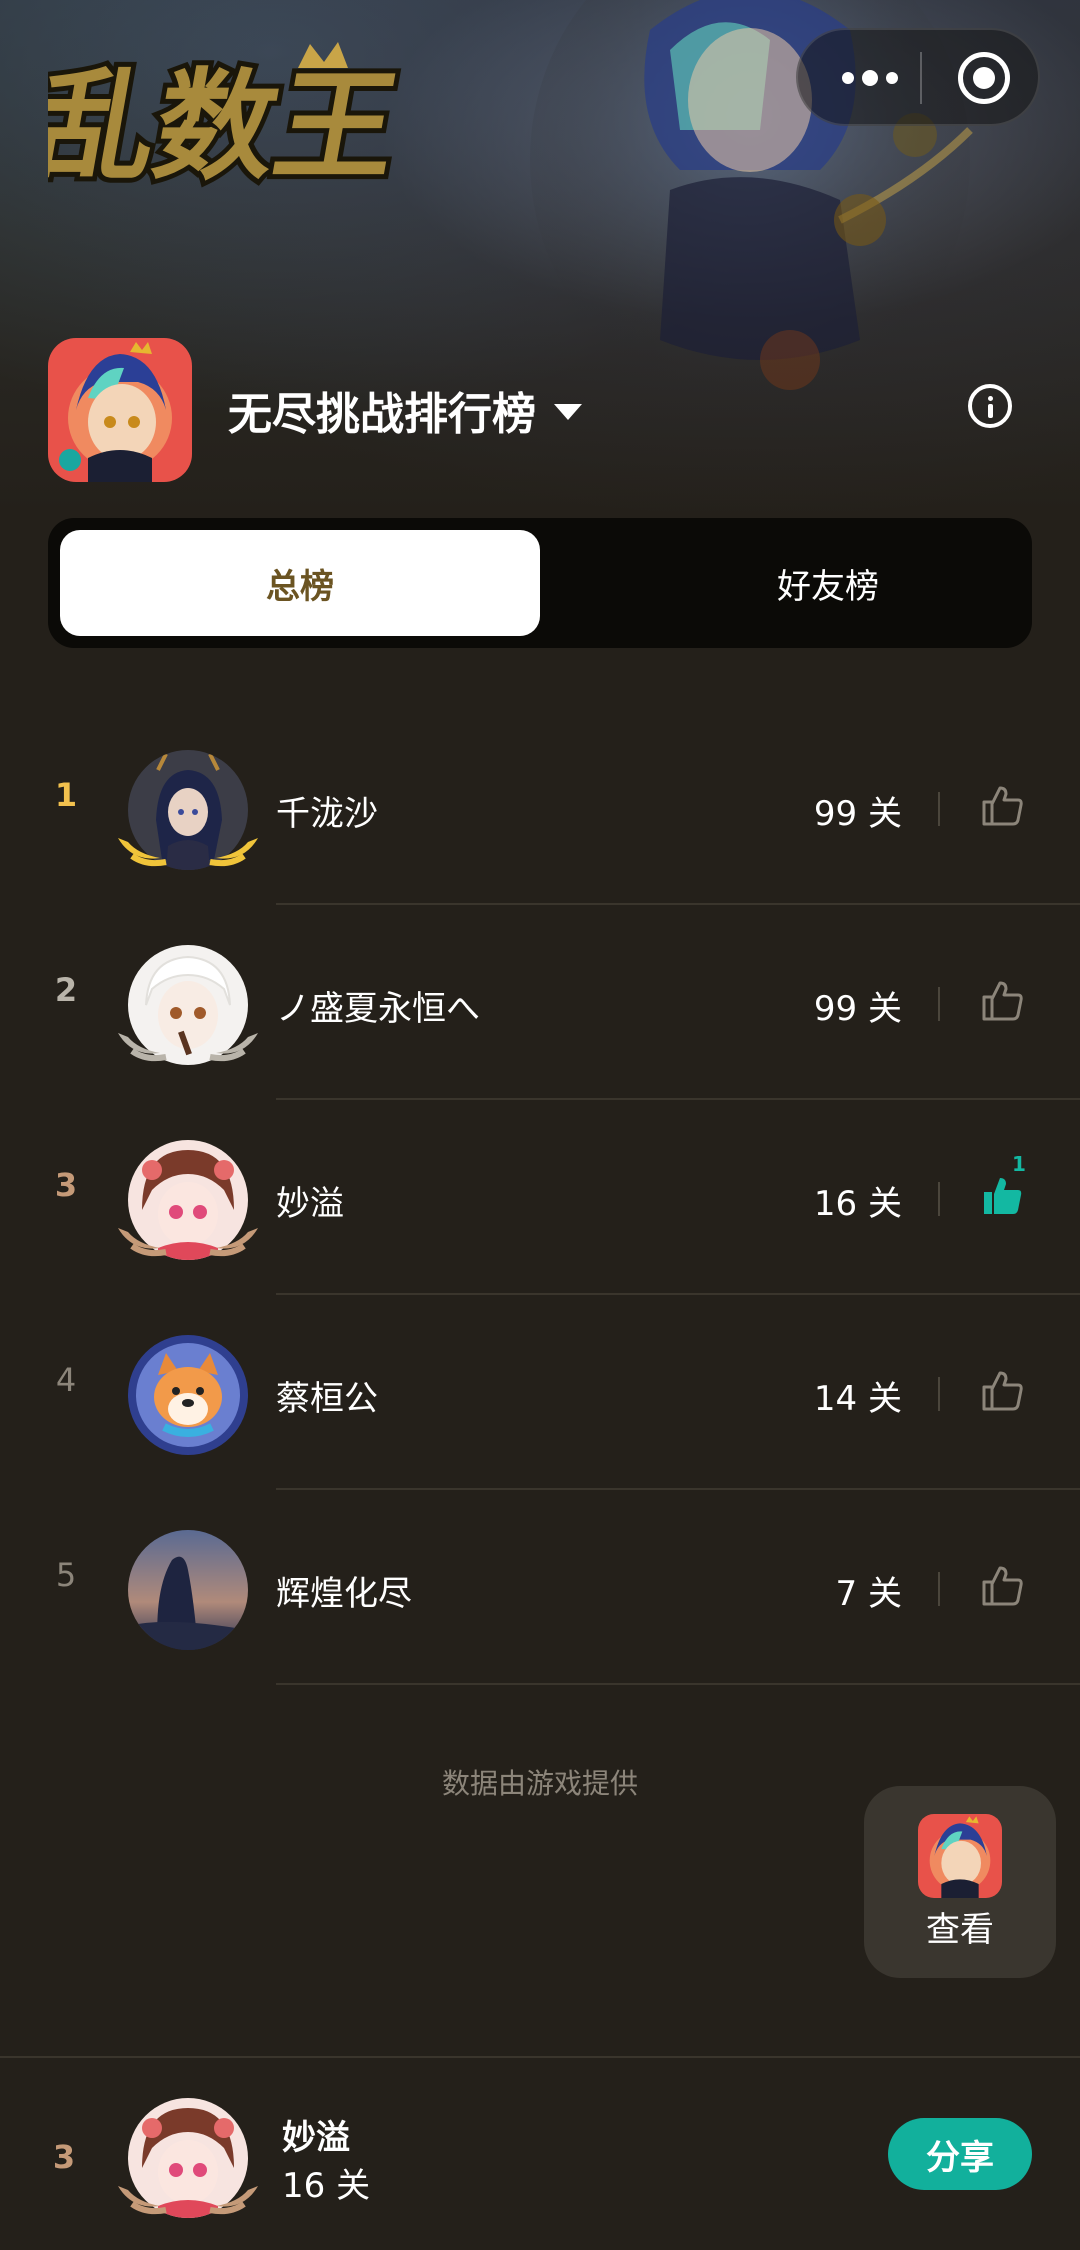  What do you see at coordinates (568, 412) in the screenshot?
I see `caret-down-icon` at bounding box center [568, 412].